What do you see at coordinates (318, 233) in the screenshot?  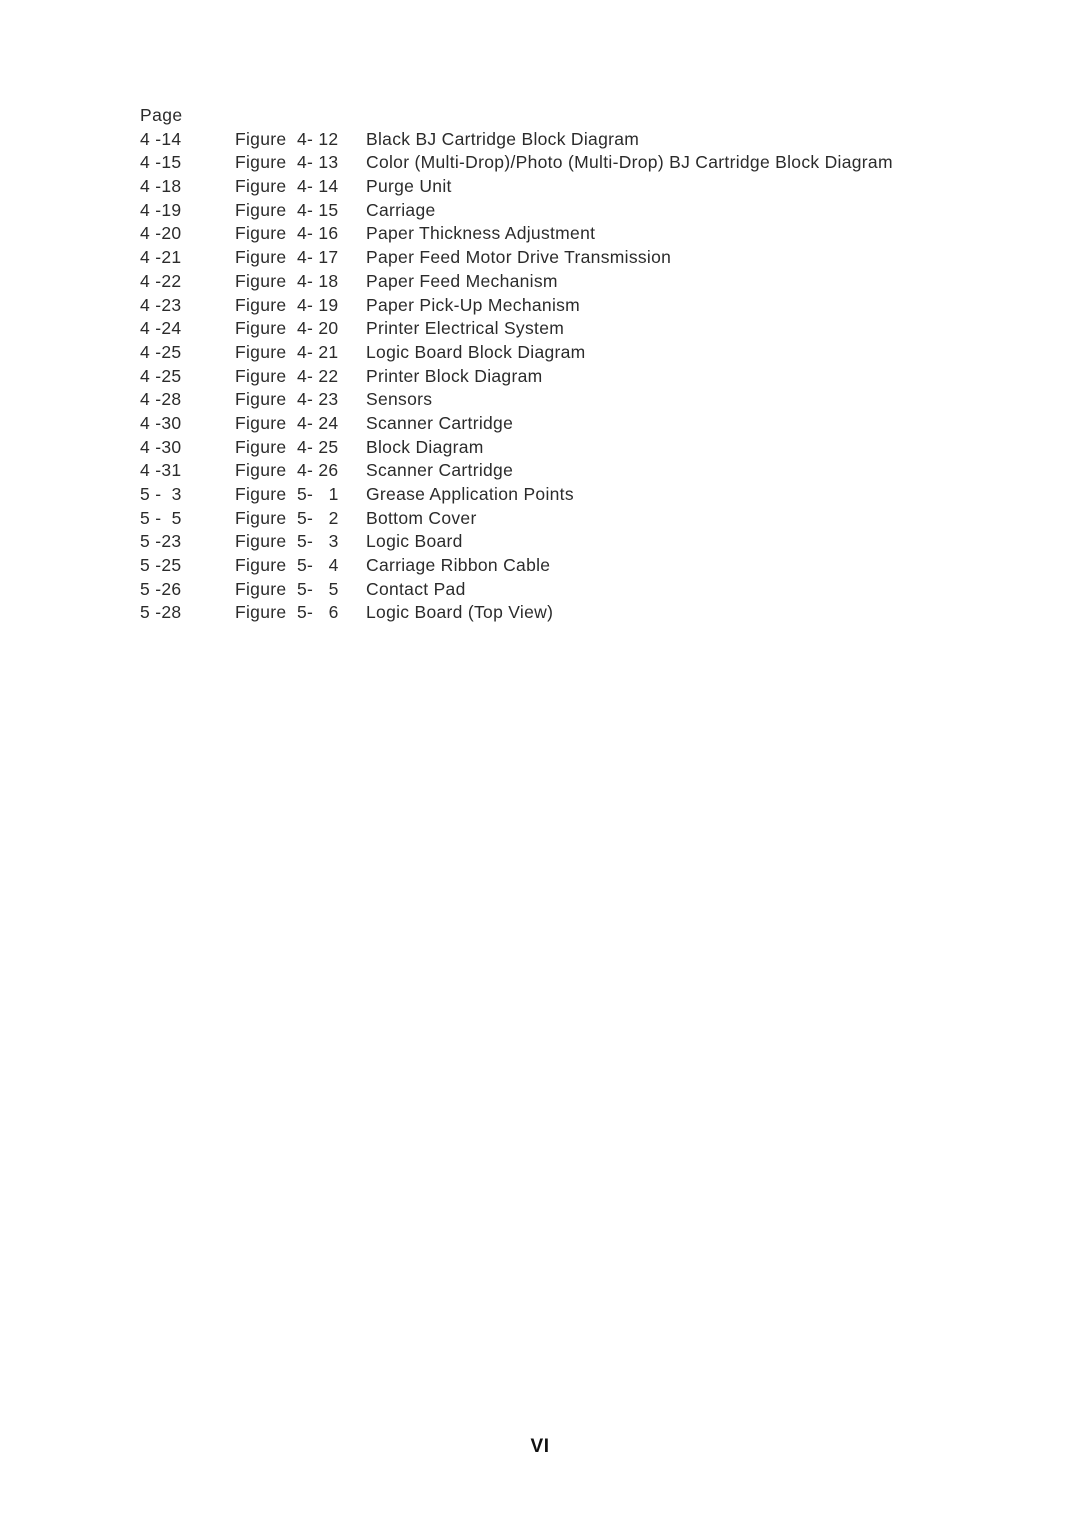 I see `figure-row-number: 4- 16` at bounding box center [318, 233].